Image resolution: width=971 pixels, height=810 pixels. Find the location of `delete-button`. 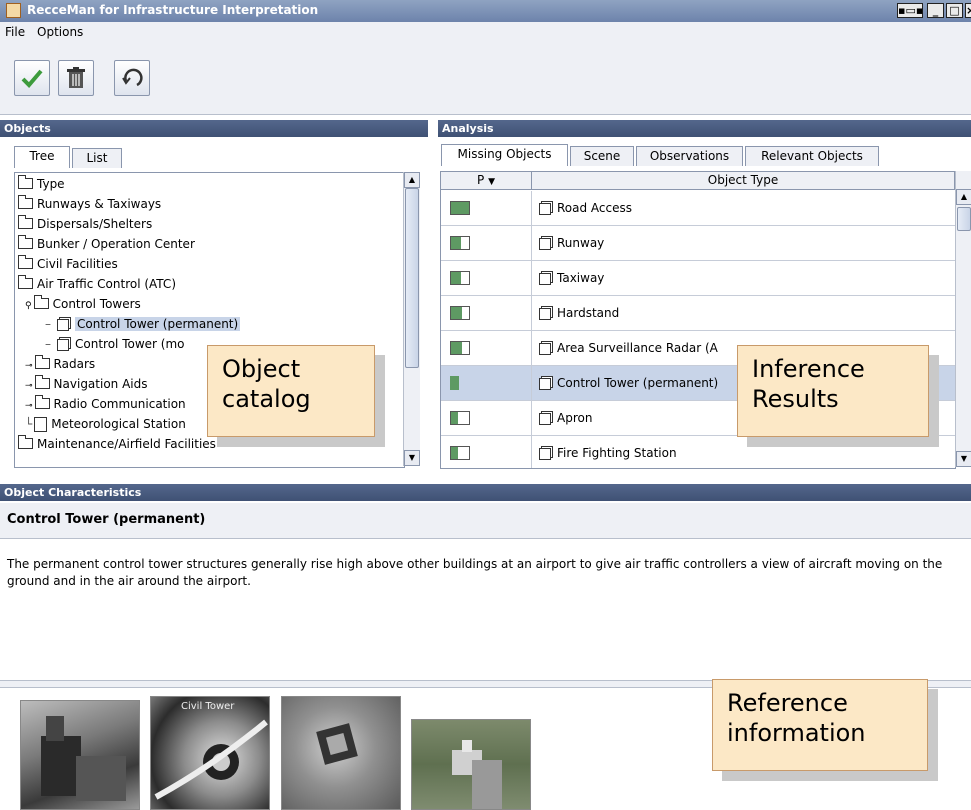

delete-button is located at coordinates (76, 78).